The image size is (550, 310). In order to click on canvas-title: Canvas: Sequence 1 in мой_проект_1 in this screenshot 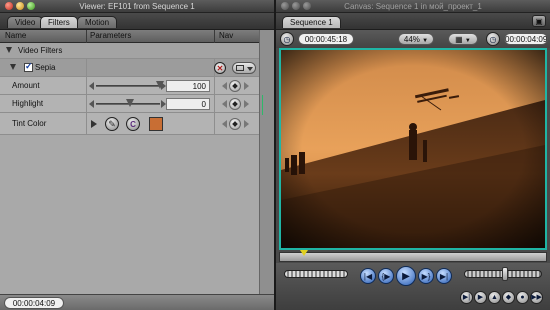, I will do `click(413, 6)`.